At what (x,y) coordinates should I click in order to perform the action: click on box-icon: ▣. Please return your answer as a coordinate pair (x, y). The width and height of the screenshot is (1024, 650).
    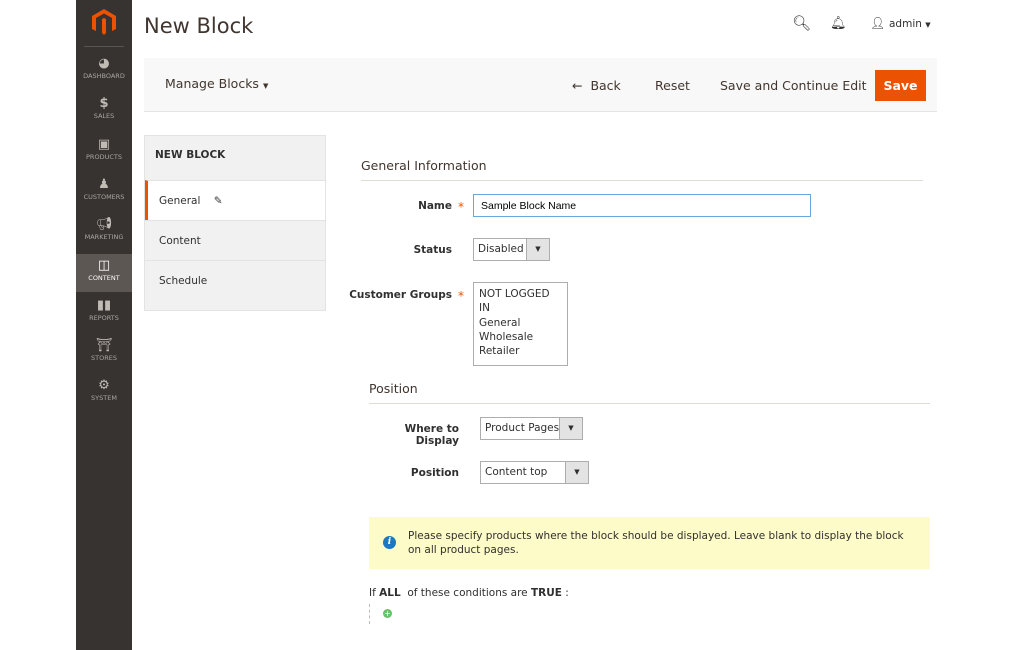
    Looking at the image, I should click on (104, 144).